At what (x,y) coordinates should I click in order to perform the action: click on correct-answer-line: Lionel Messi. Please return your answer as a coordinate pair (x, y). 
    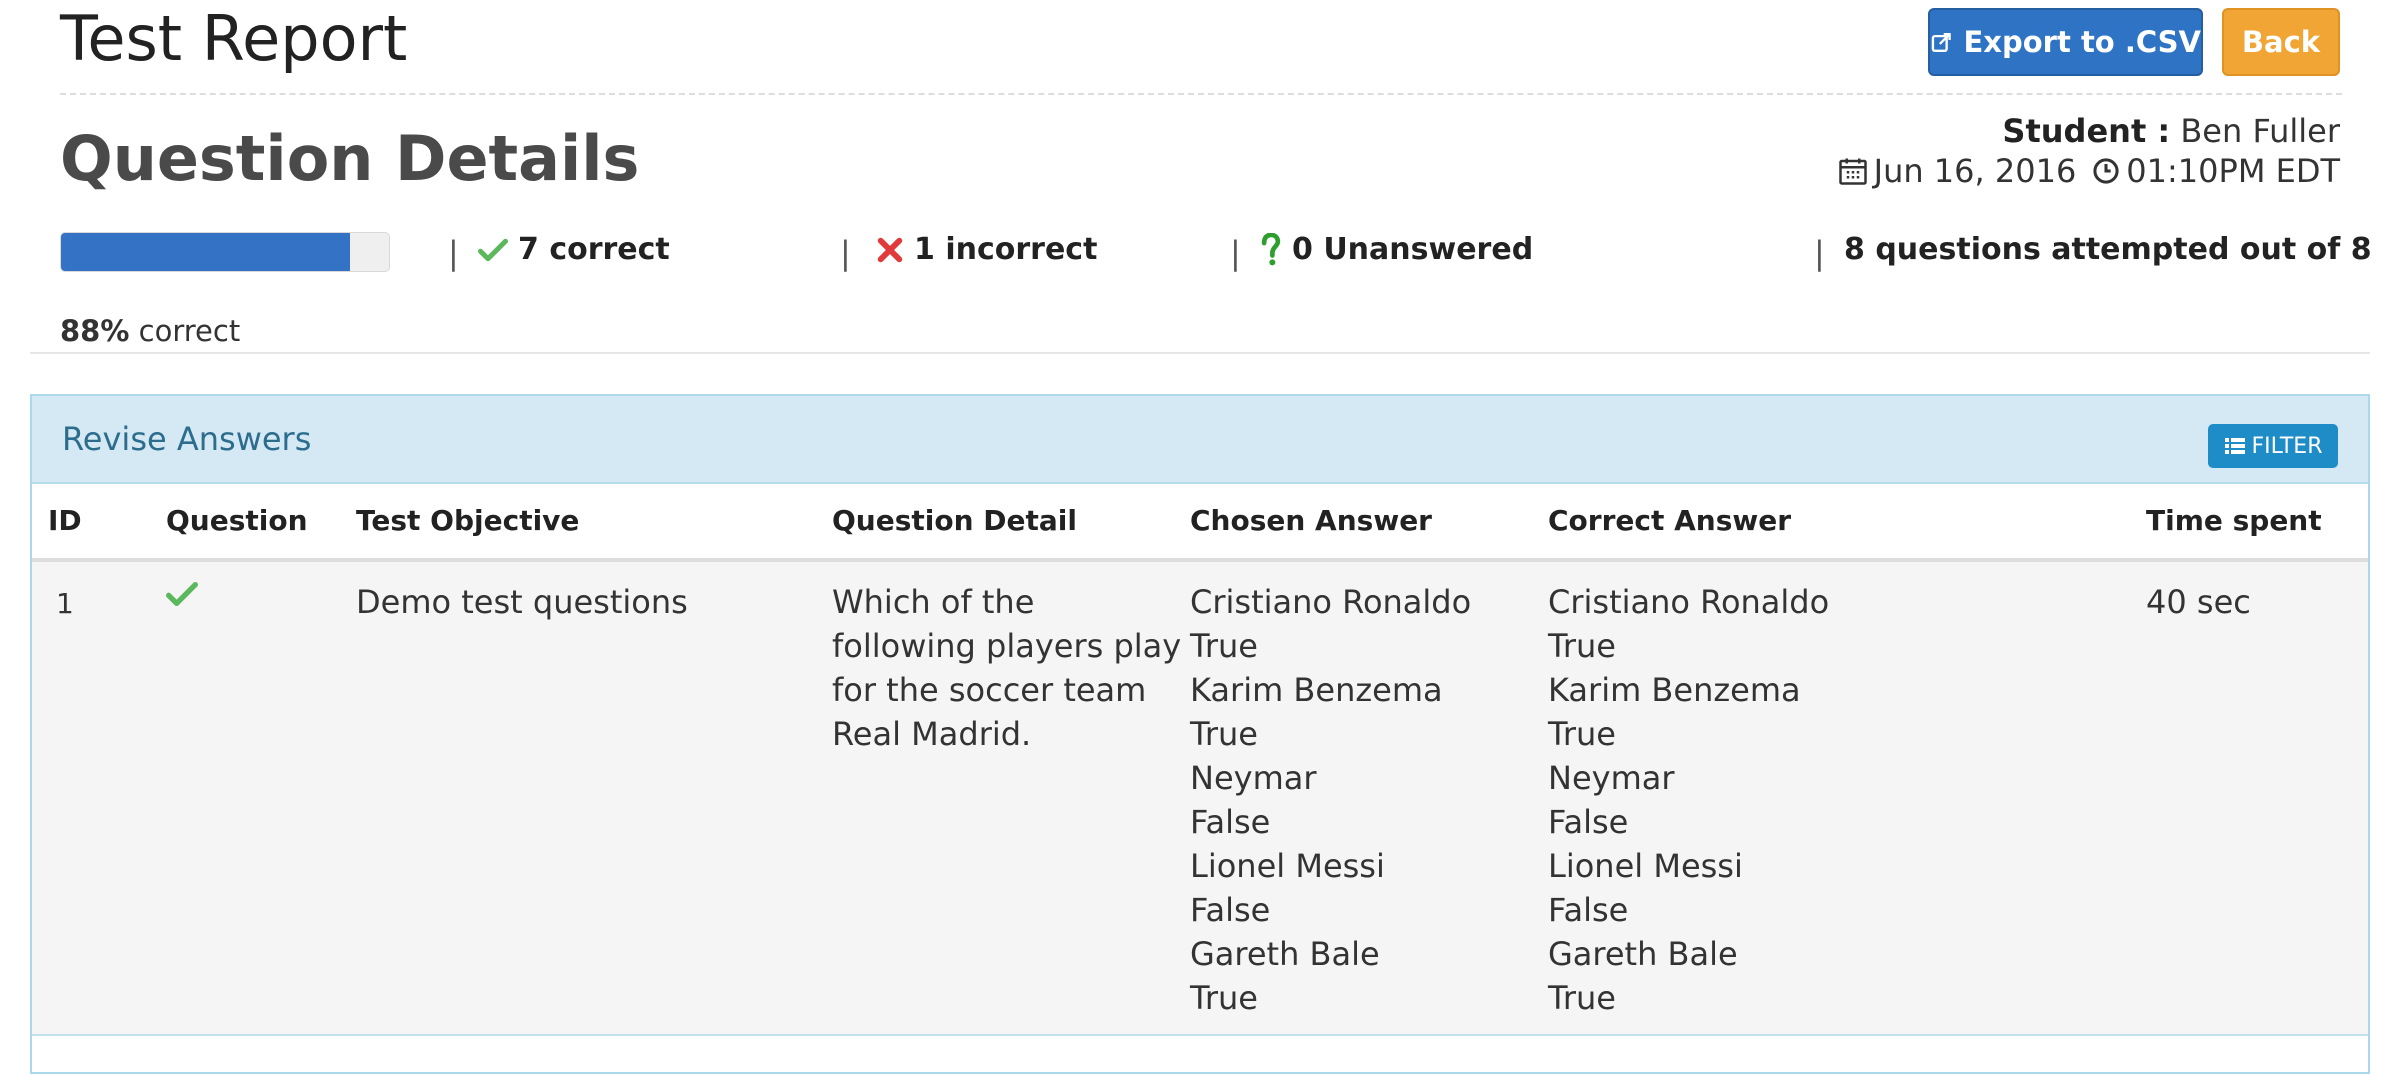
    Looking at the image, I should click on (1645, 866).